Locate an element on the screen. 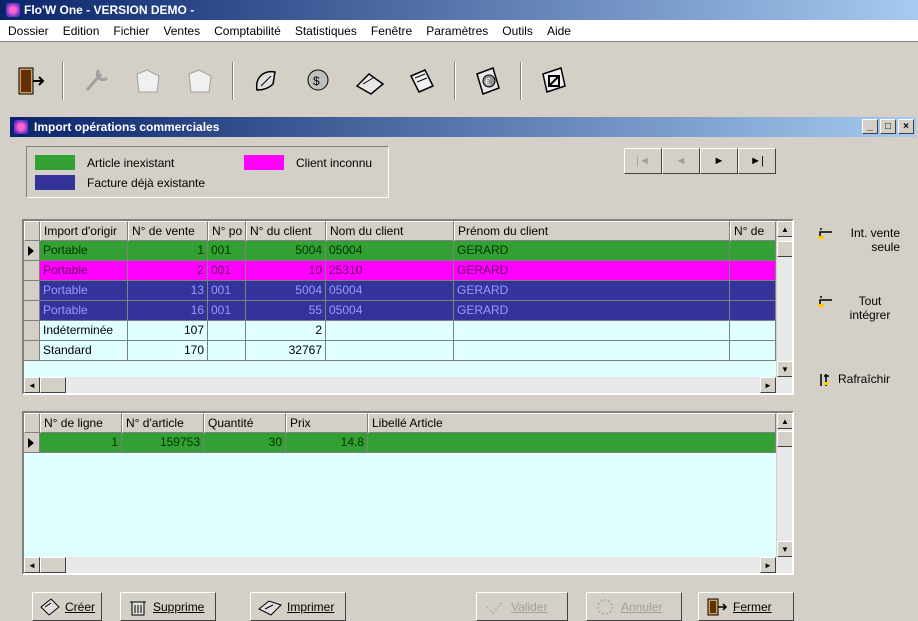  cell-num-ligne: 1 is located at coordinates (81, 443).